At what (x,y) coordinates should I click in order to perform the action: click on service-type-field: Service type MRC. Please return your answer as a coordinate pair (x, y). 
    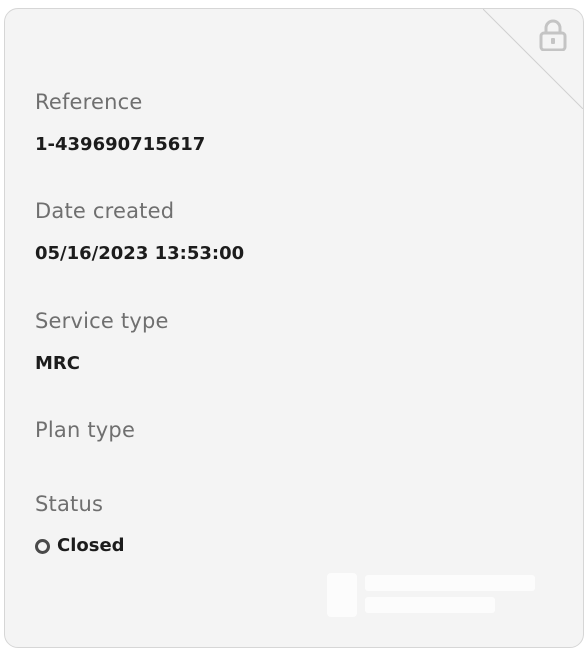
    Looking at the image, I should click on (294, 342).